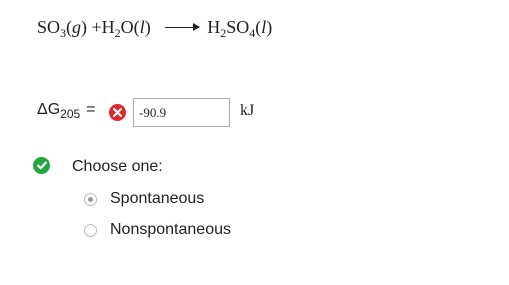  What do you see at coordinates (157, 198) in the screenshot?
I see `option-label: Spontaneous` at bounding box center [157, 198].